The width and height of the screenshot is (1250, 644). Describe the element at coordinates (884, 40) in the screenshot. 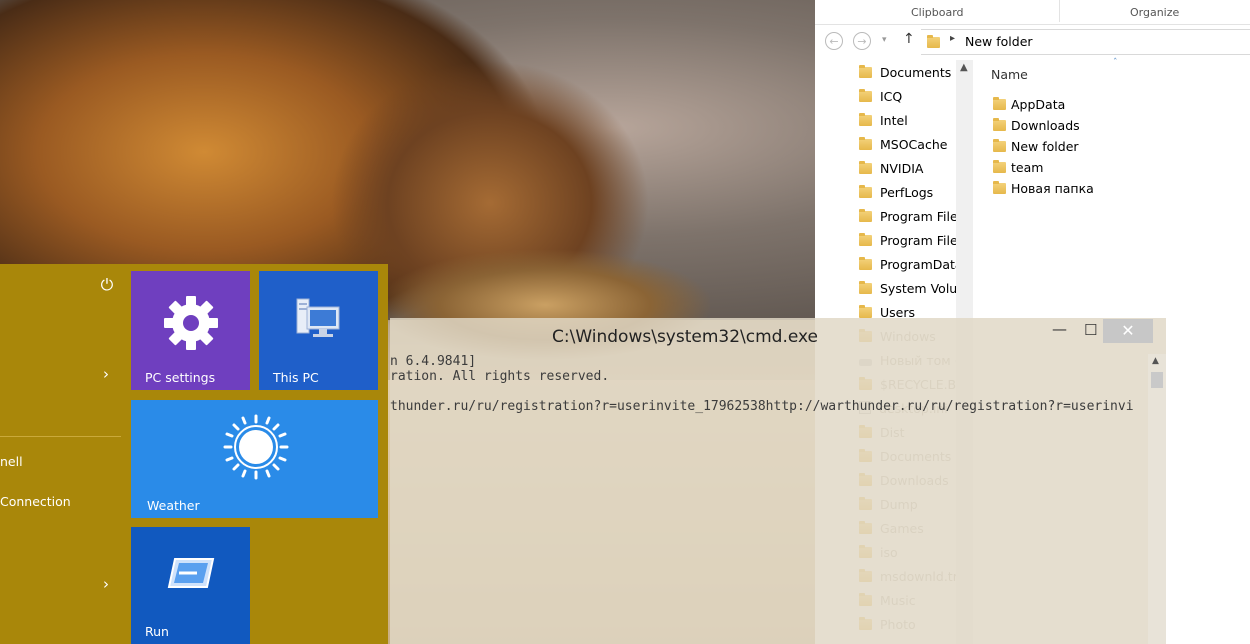

I see `recent-locations-icon: ▾` at that location.